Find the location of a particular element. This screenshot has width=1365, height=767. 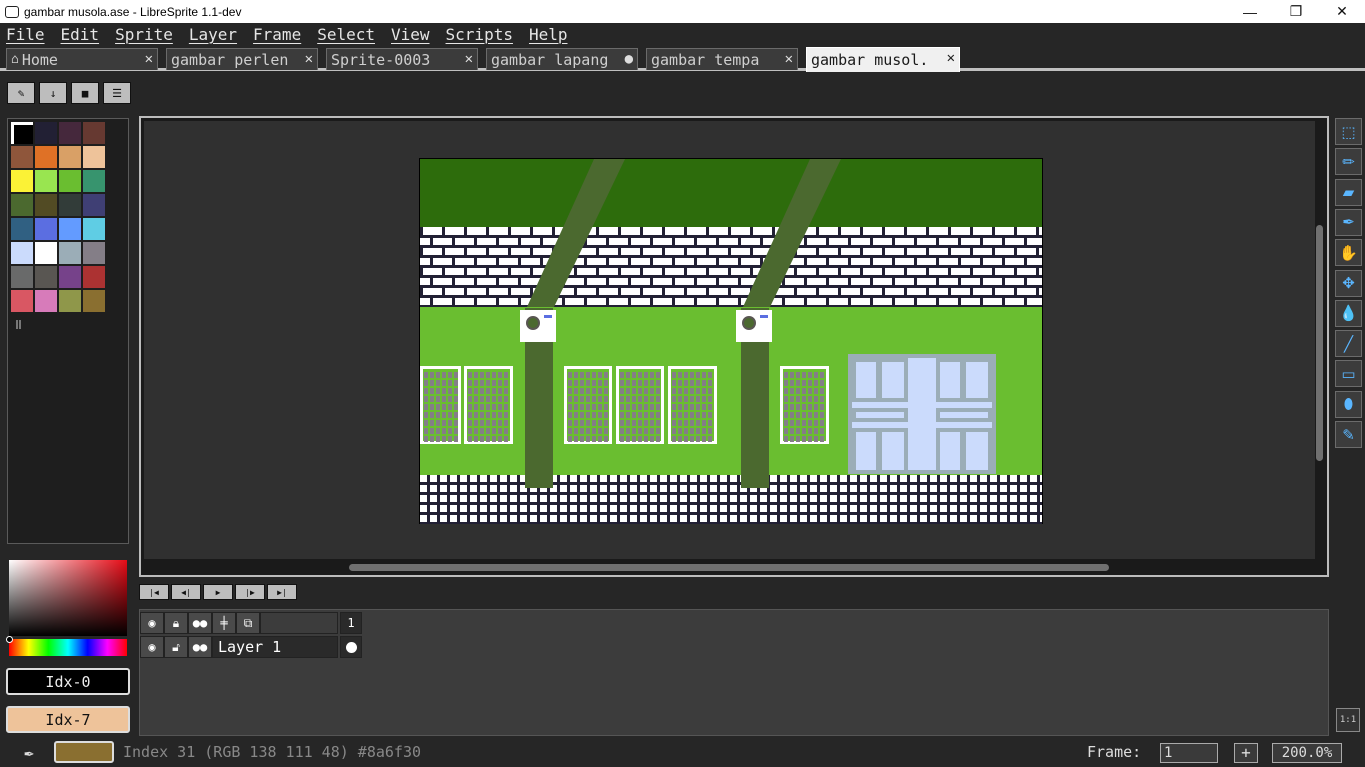

tool-rectangular-marquee: ⬚ is located at coordinates (1348, 131).